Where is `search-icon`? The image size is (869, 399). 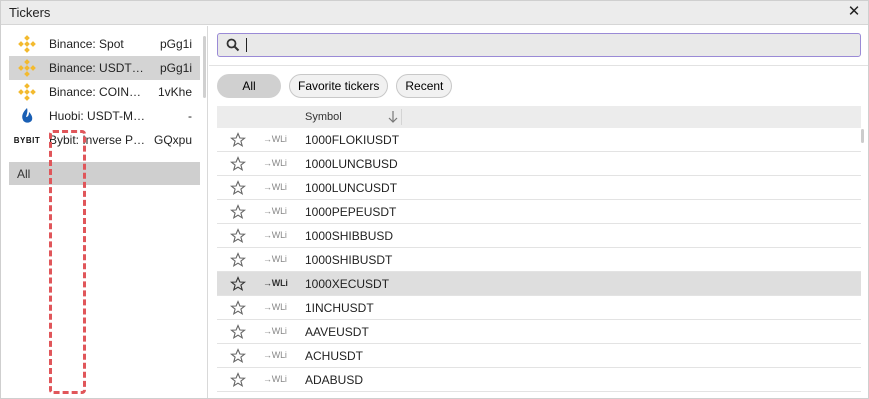
search-icon is located at coordinates (233, 45).